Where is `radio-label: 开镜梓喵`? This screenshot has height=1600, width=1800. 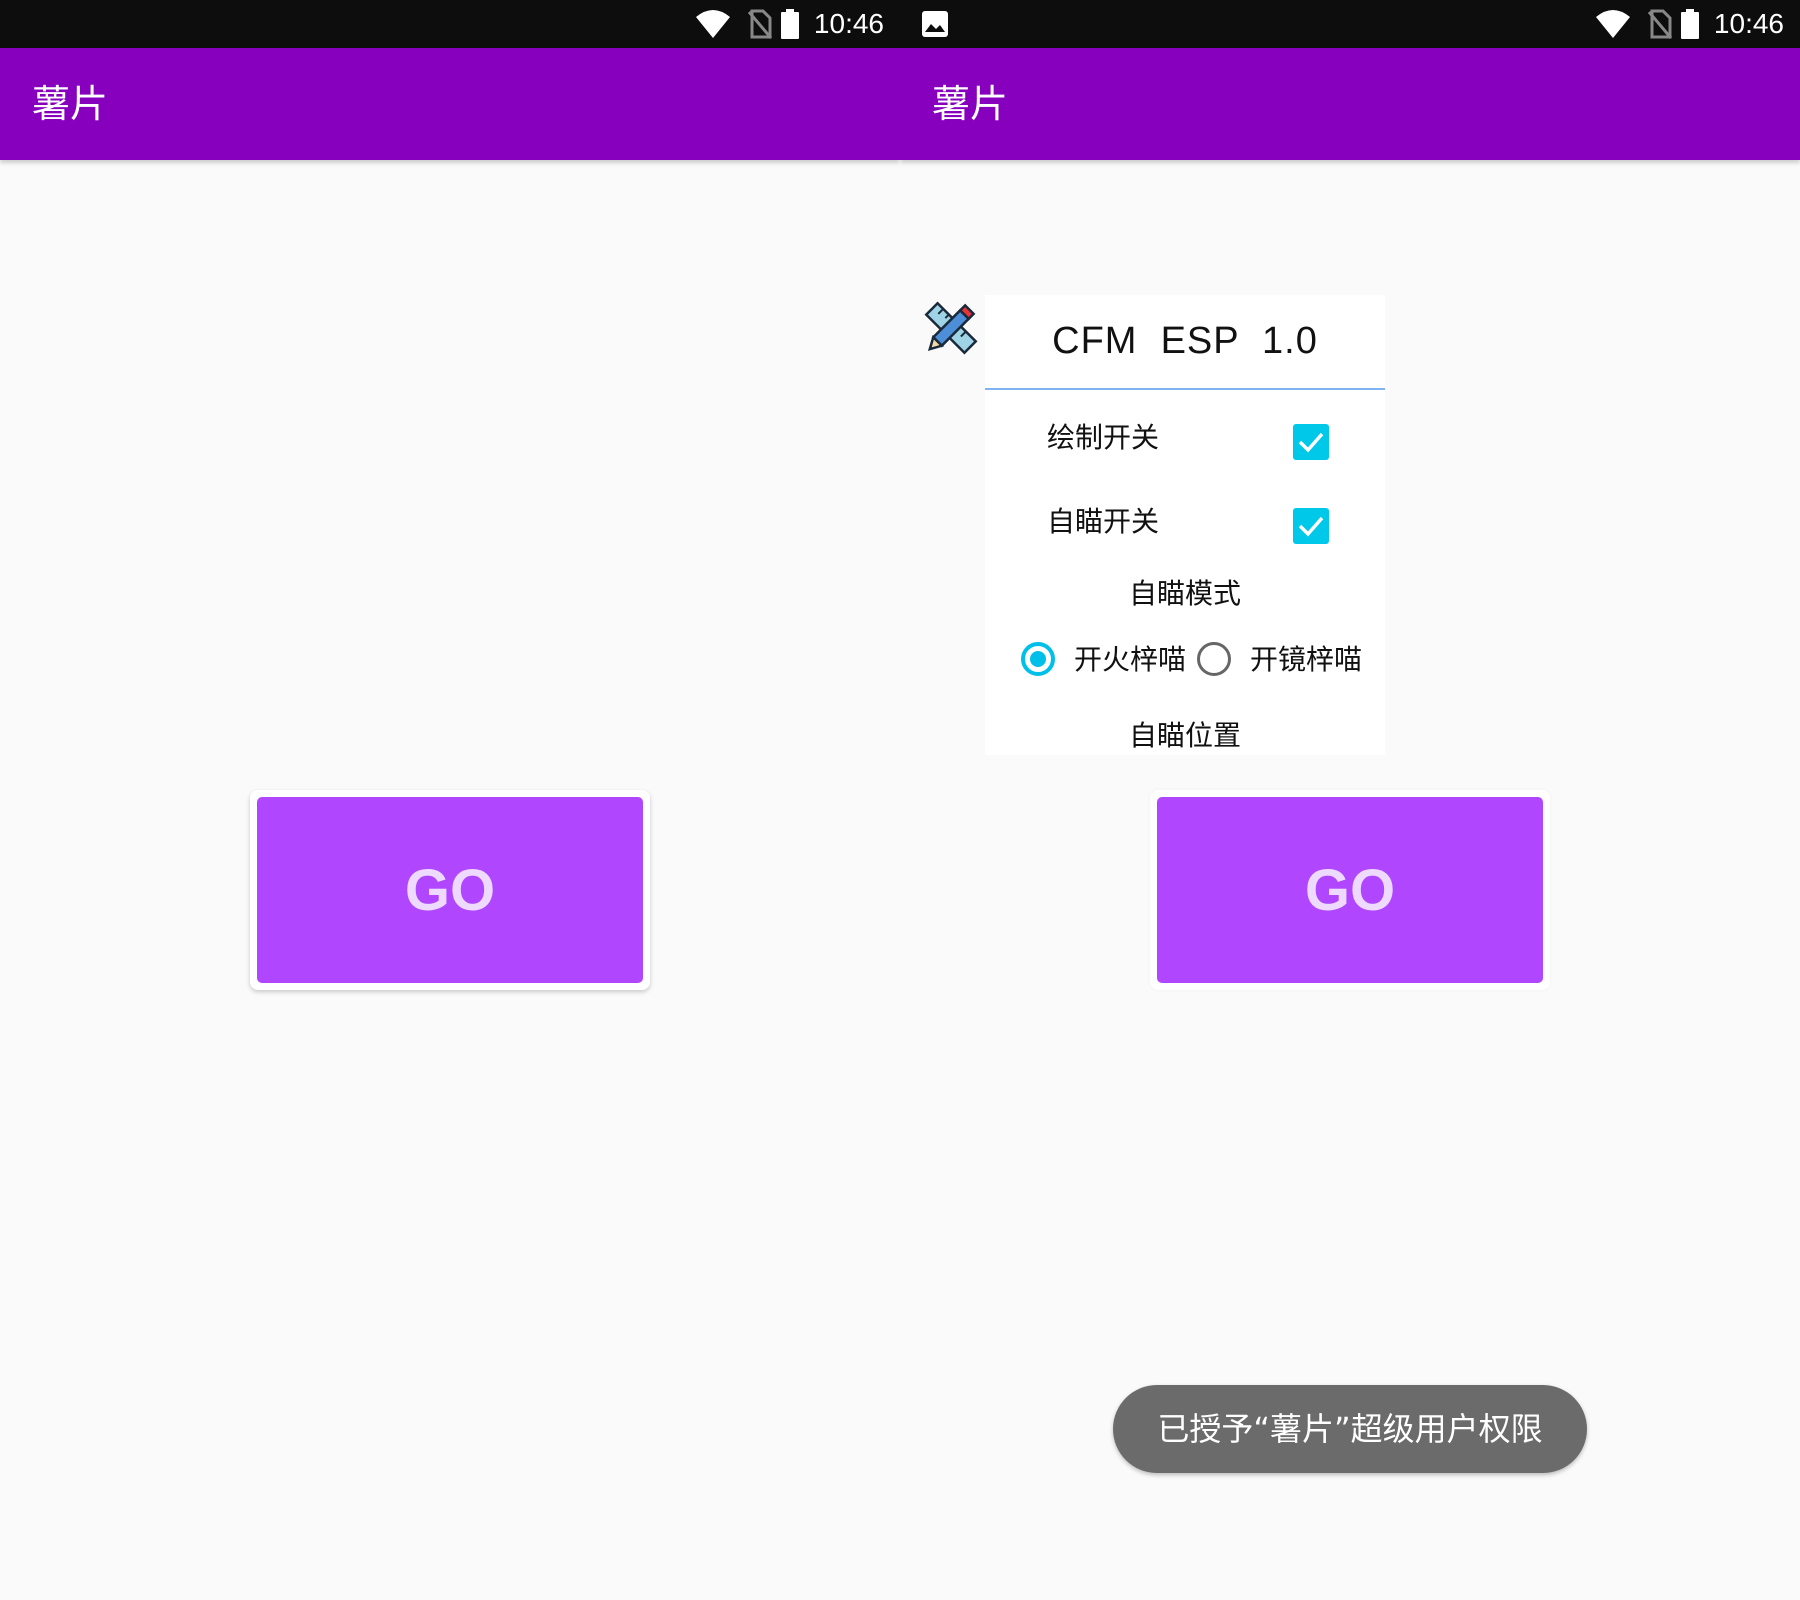 radio-label: 开镜梓喵 is located at coordinates (1306, 660).